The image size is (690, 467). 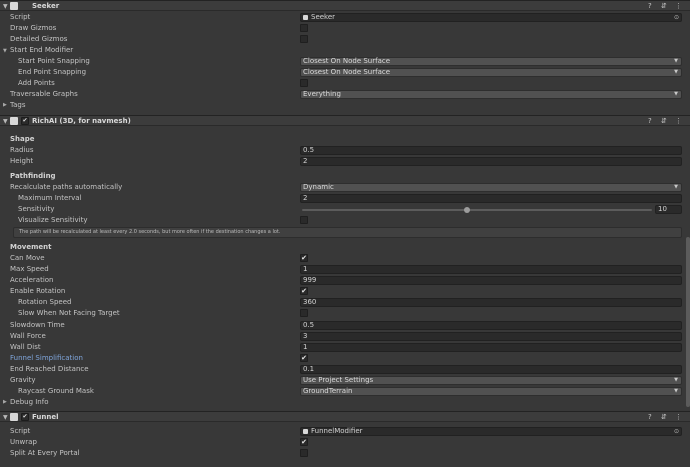 I want to click on shape-section-header: Shape, so click(x=22, y=139).